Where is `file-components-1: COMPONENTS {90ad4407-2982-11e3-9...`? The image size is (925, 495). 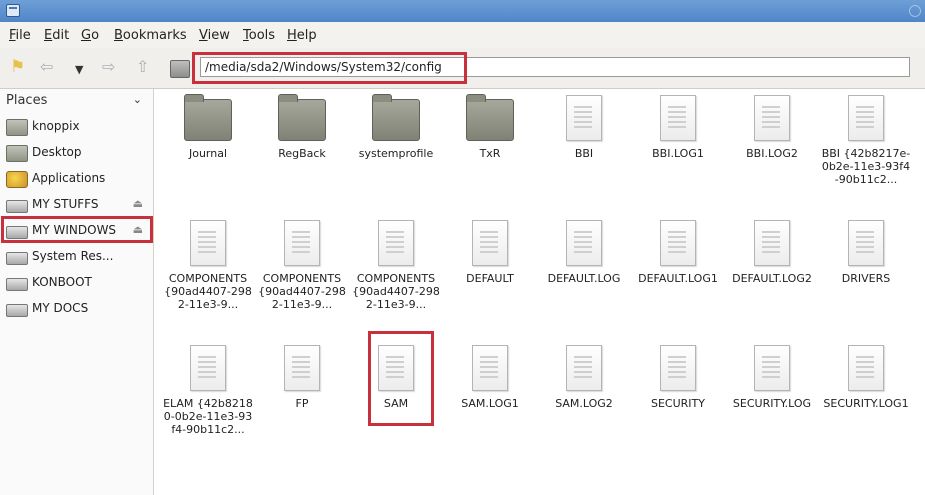 file-components-1: COMPONENTS {90ad4407-2982-11e3-9... is located at coordinates (208, 262).